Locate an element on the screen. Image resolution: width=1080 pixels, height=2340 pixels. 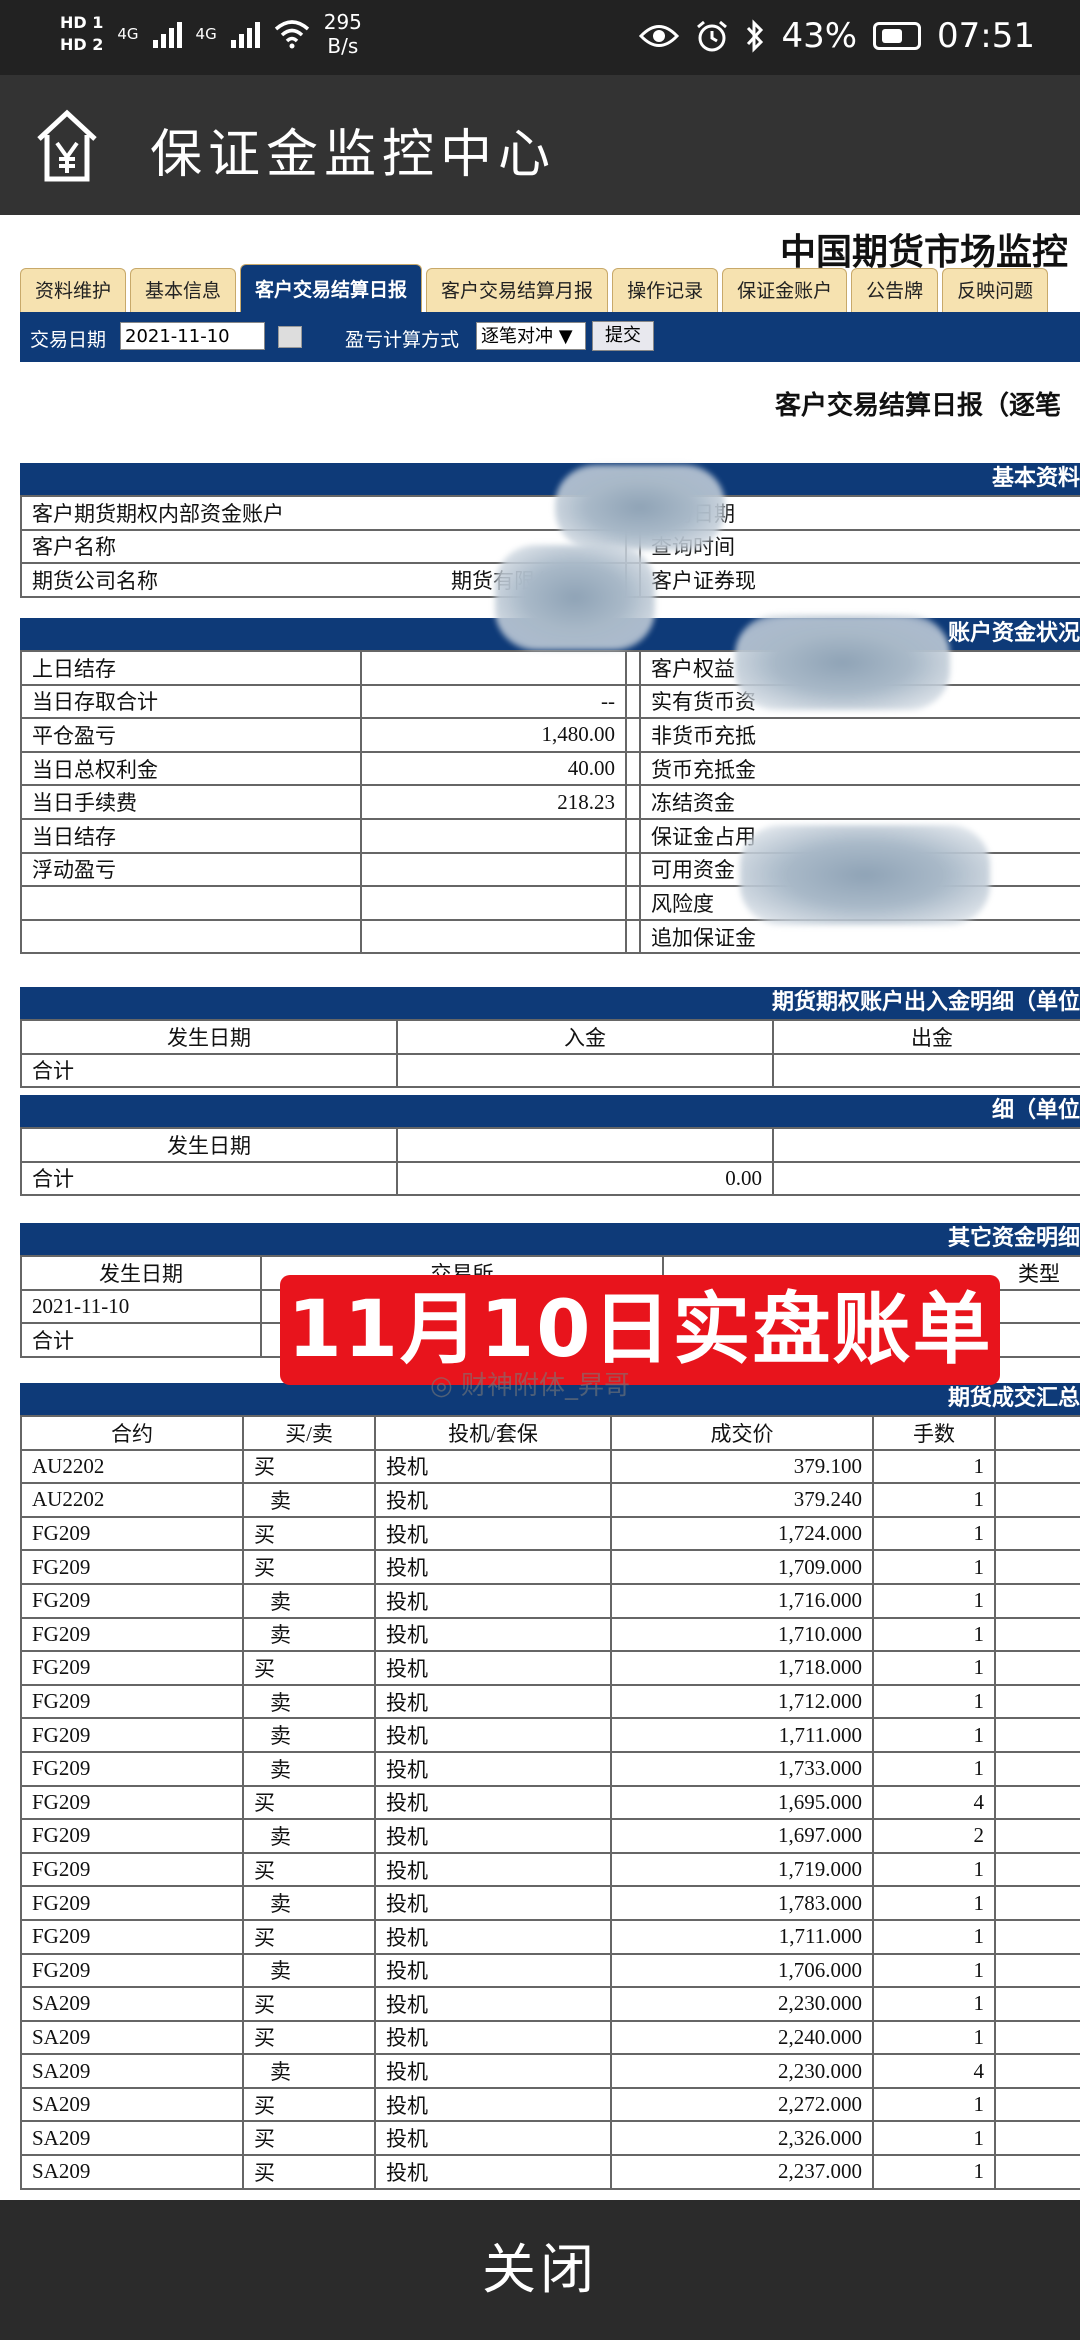
table-row: SA209 买投机 2,240.000 1 is located at coordinates (550, 2037).